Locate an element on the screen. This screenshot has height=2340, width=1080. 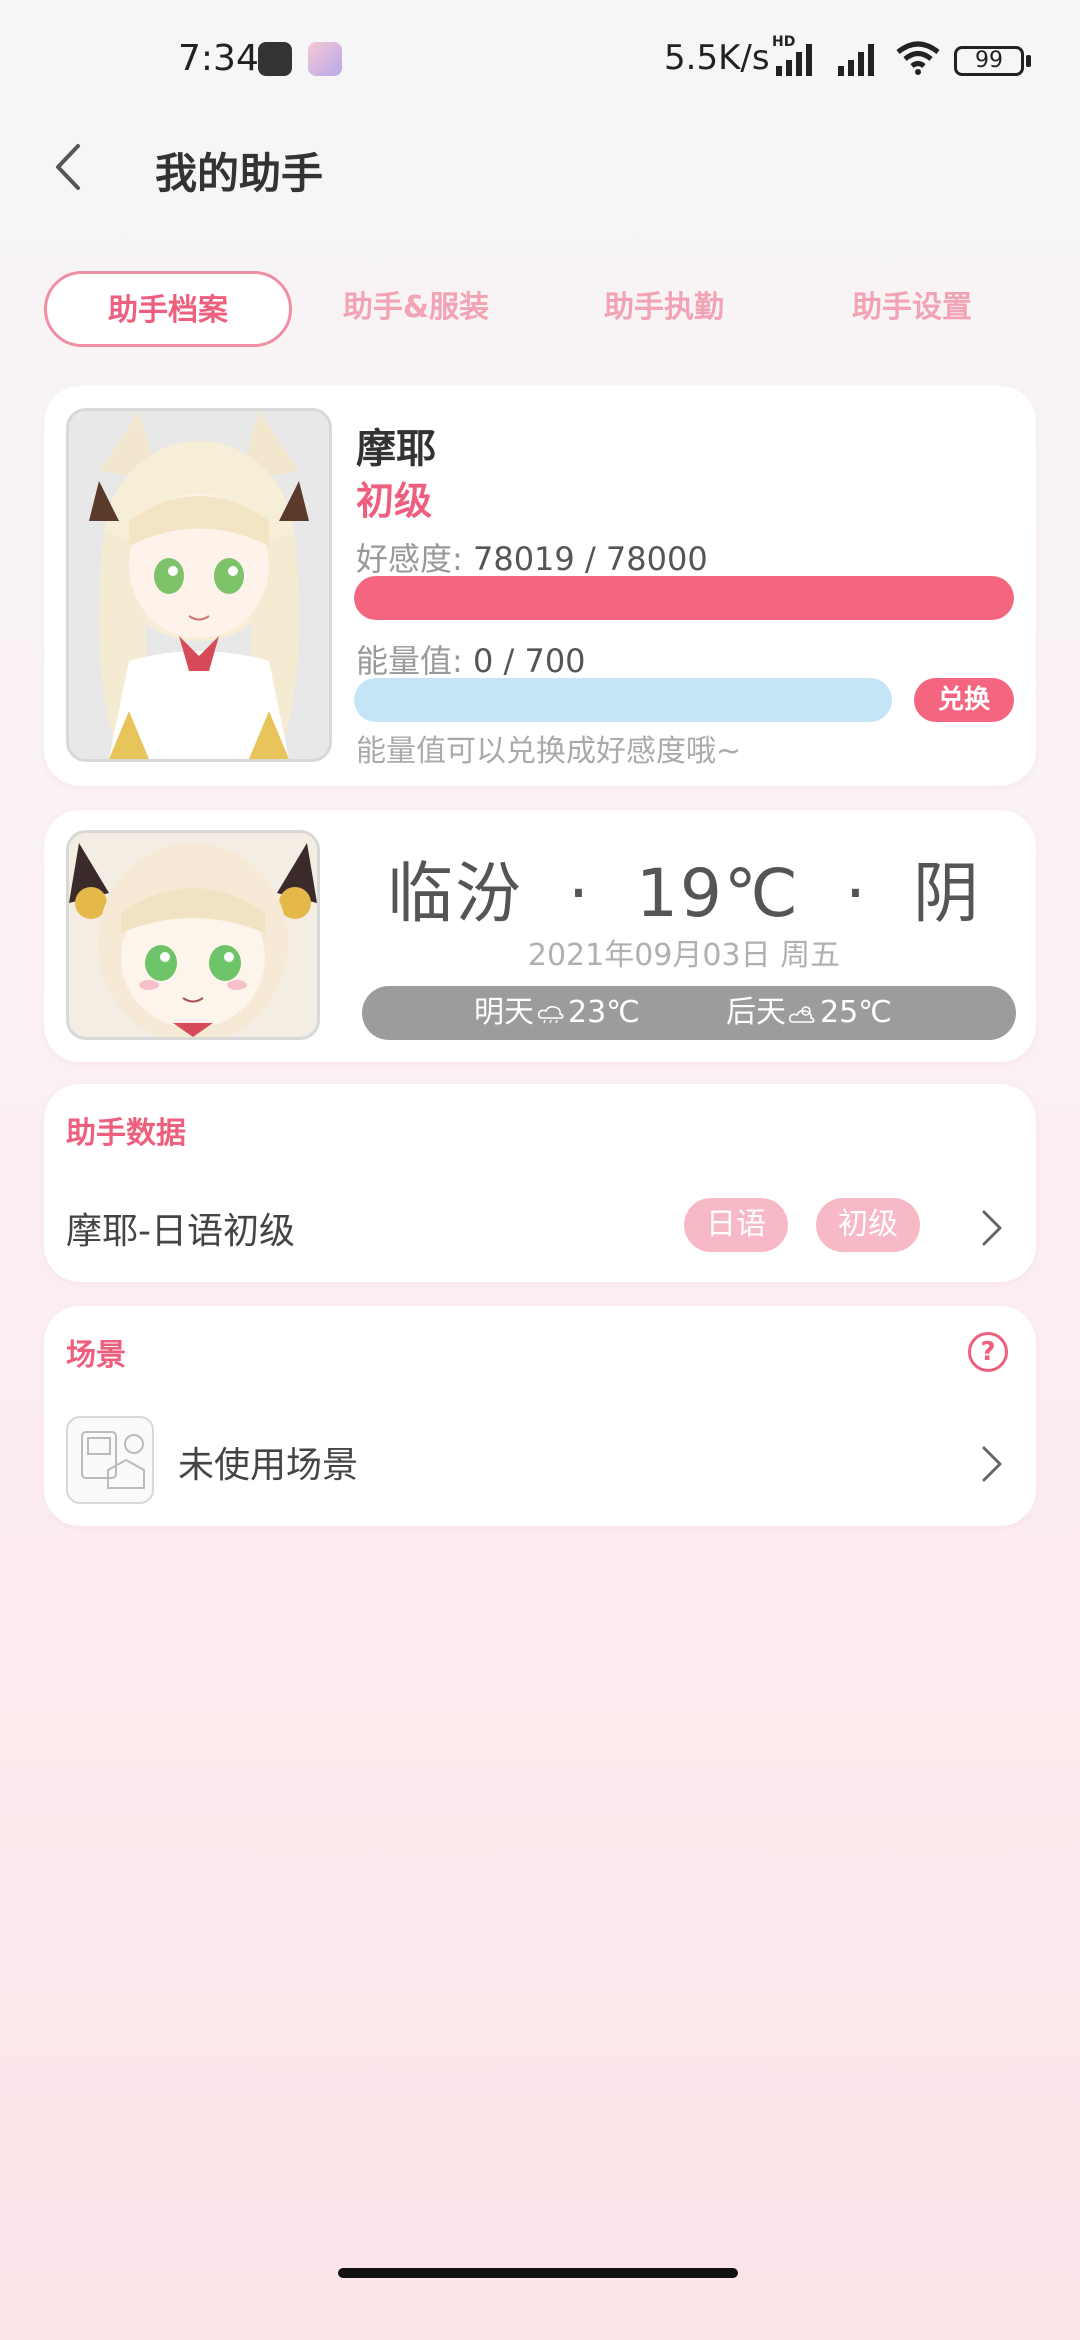
affinity-progress-bar is located at coordinates (684, 598).